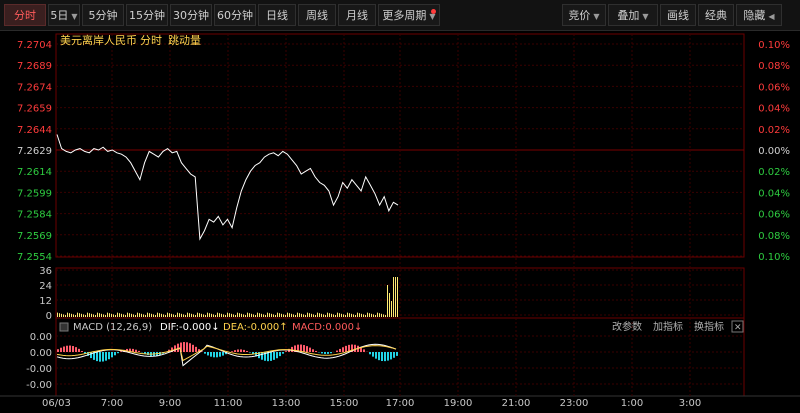 The image size is (800, 413). I want to click on price-tick-label: 7.2674, so click(34, 87).